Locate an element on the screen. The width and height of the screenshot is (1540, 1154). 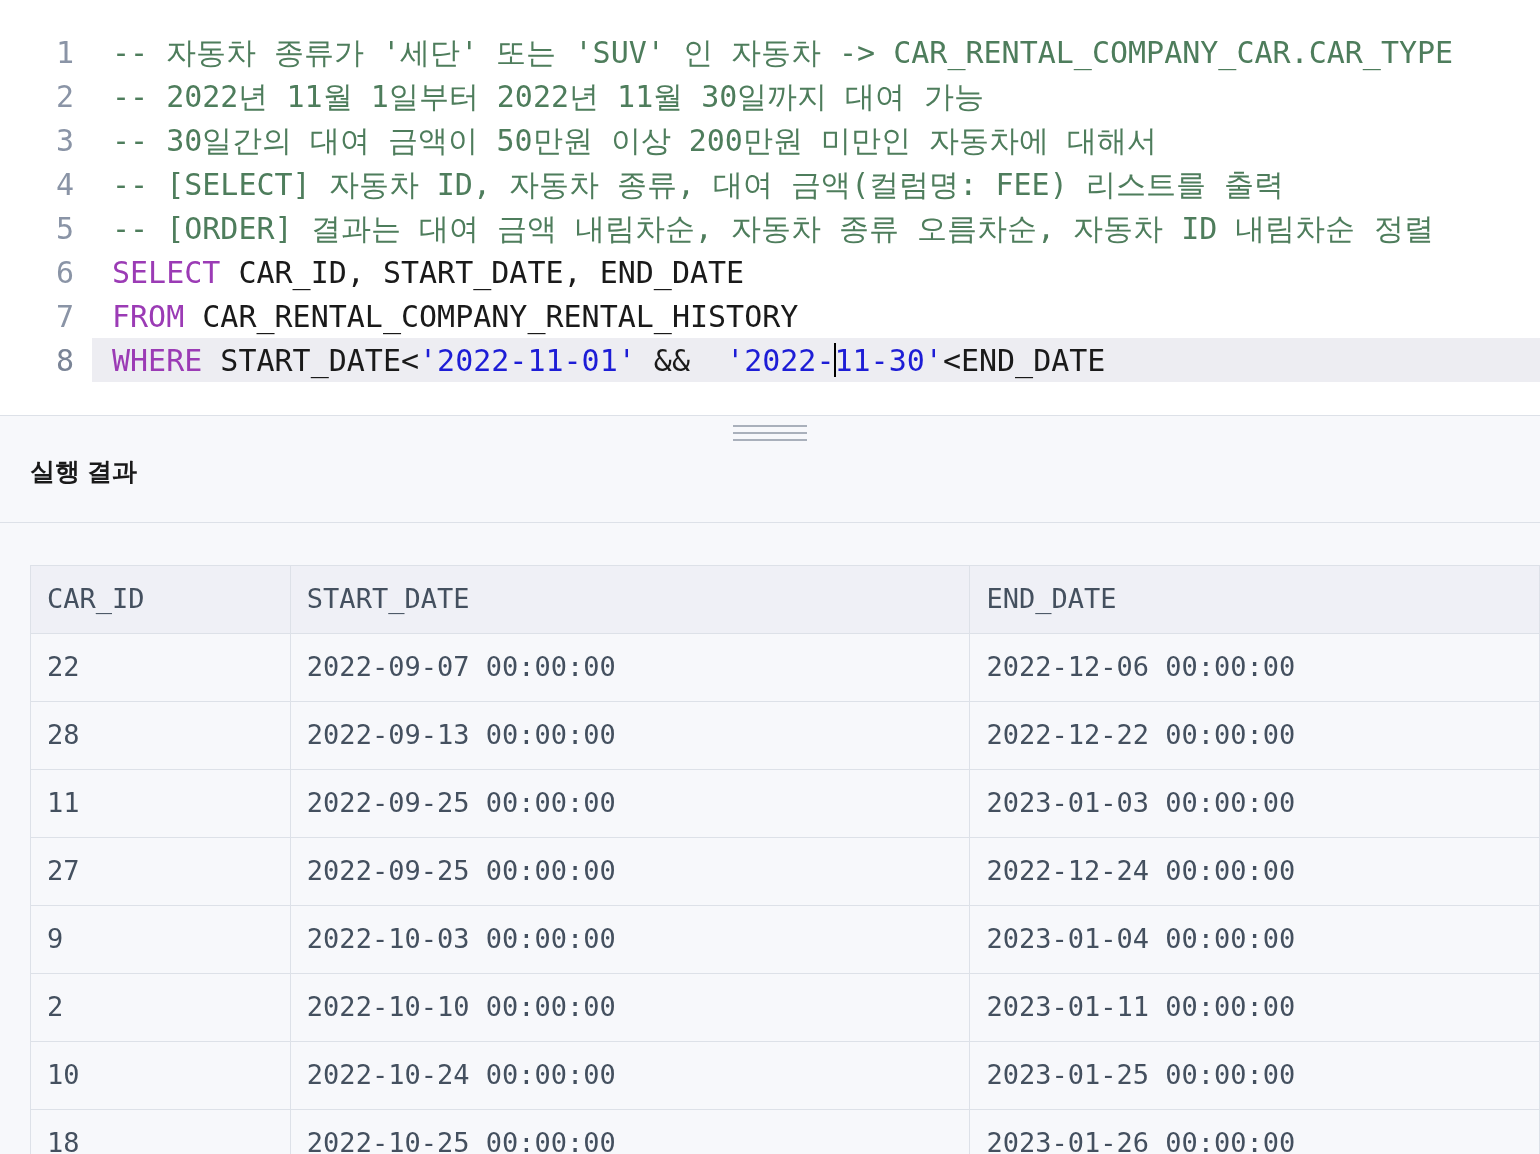
table-cell: 2022-12-22 00:00:00 is located at coordinates (1254, 735).